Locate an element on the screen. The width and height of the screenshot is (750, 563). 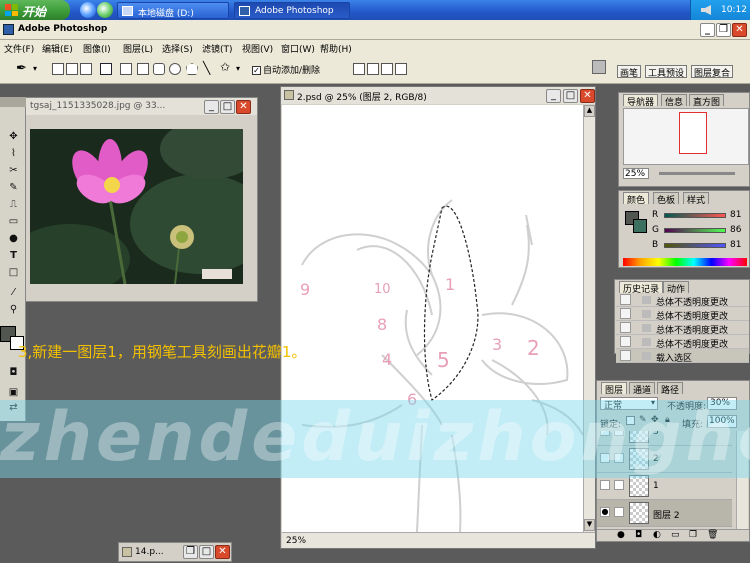
shape-layers-icon is located at coordinates (58, 69).